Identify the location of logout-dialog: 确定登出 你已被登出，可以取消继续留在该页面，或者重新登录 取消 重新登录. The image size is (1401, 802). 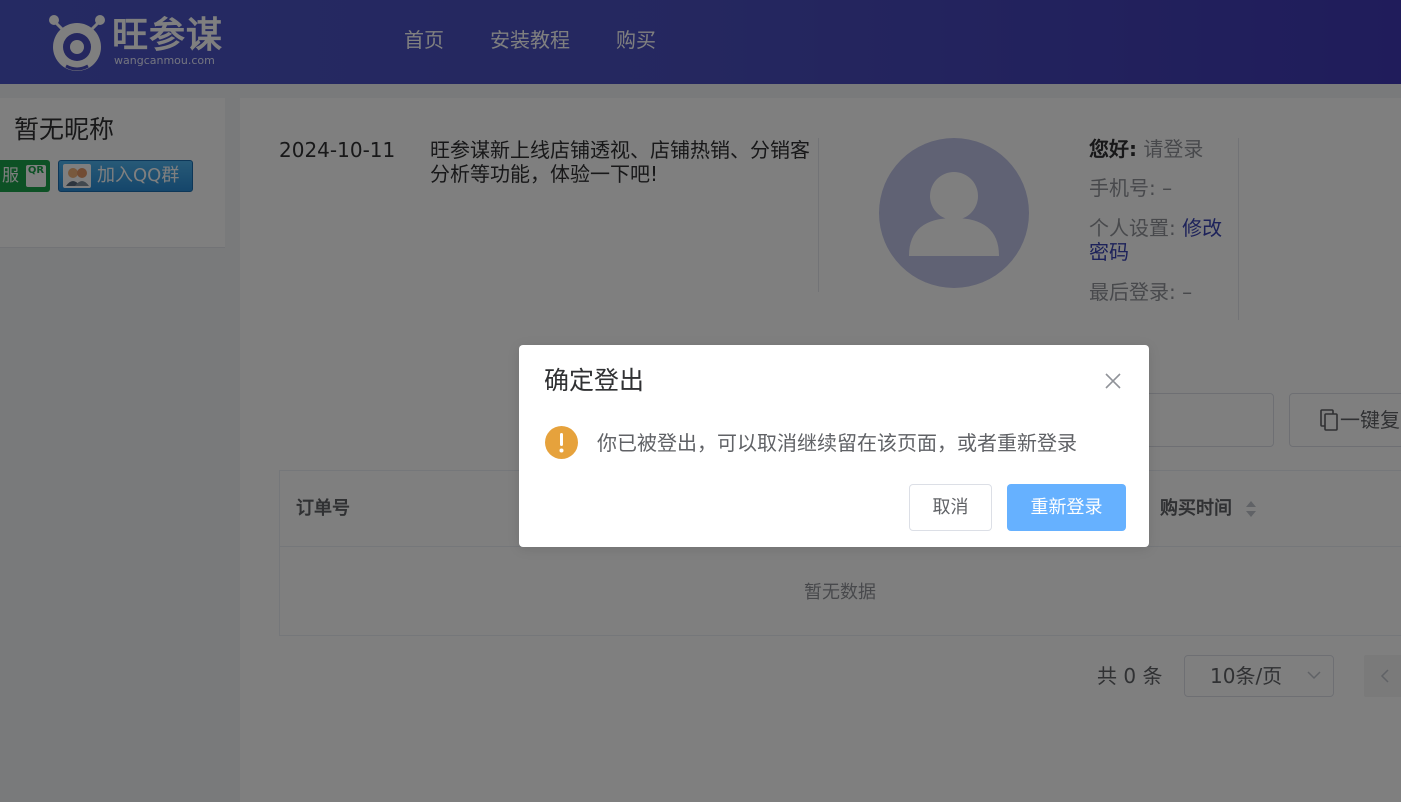
(834, 446).